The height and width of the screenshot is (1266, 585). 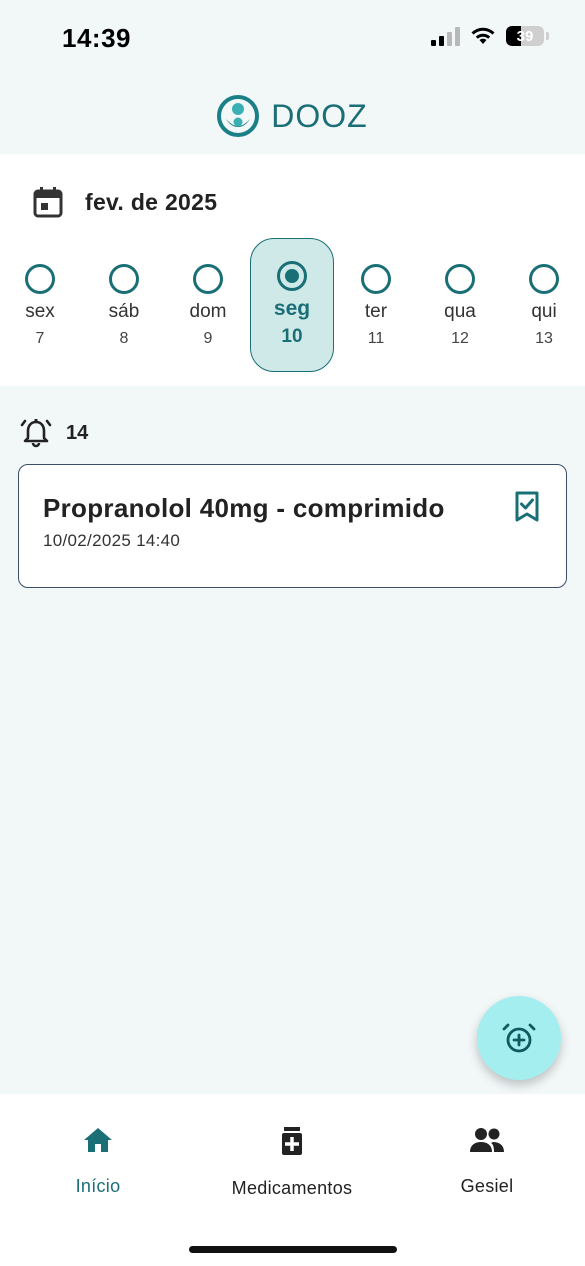 What do you see at coordinates (487, 1140) in the screenshot?
I see `people-icon` at bounding box center [487, 1140].